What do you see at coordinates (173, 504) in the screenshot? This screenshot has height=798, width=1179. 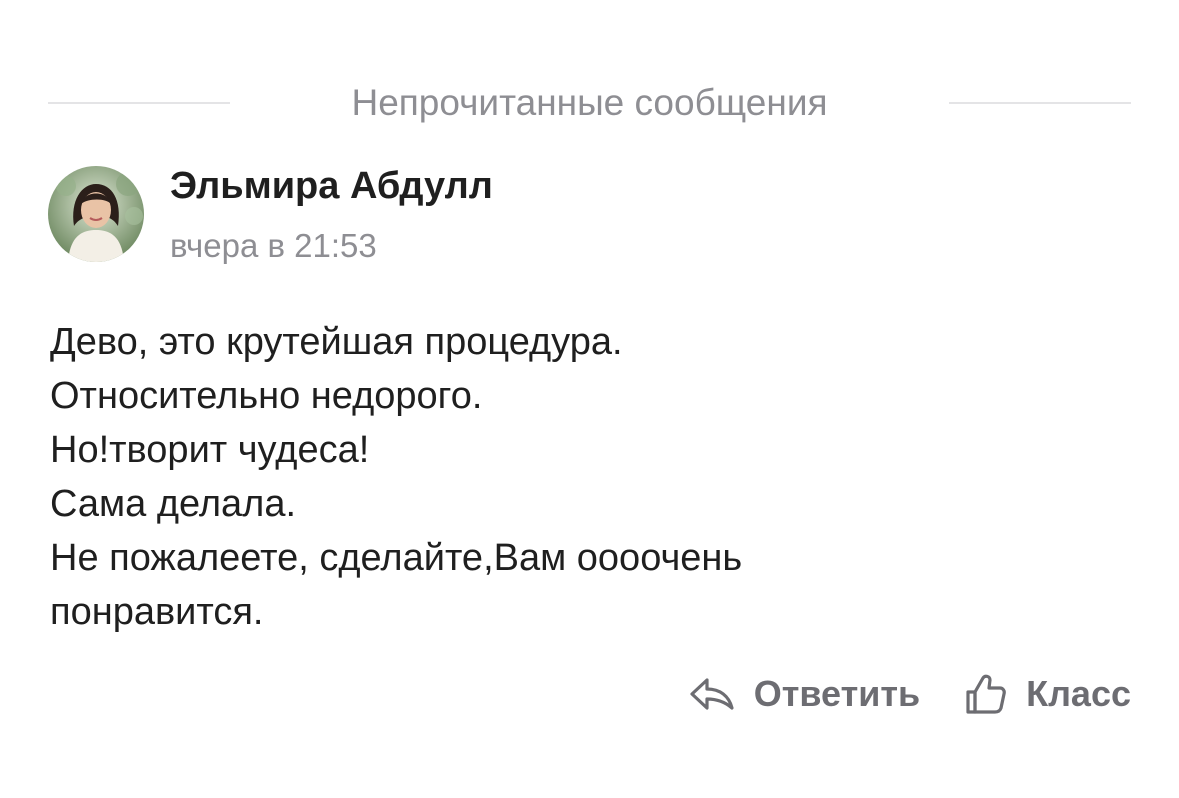 I see `comment-line: Сама делала.` at bounding box center [173, 504].